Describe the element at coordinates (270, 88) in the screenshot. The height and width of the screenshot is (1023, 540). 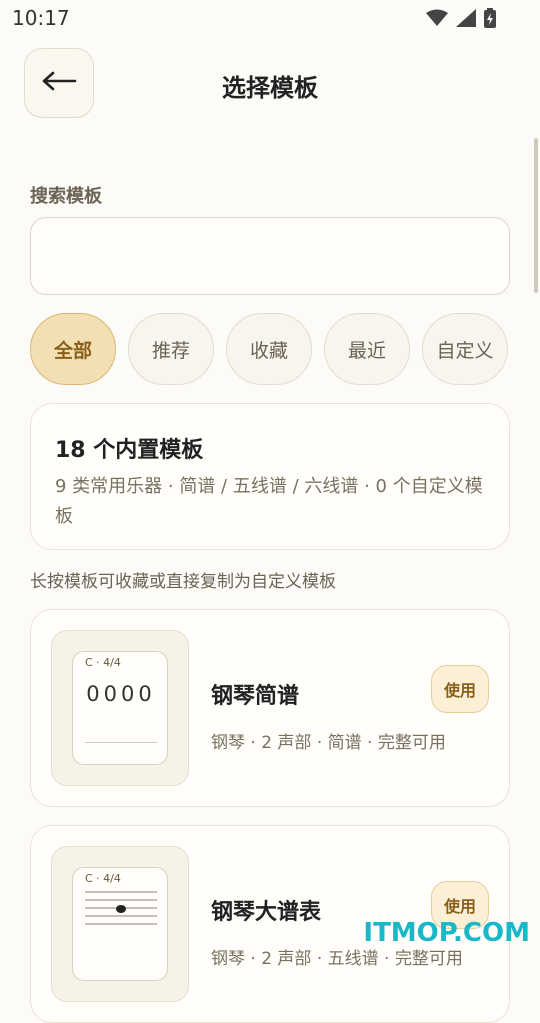
I see `page-title: 选择模板` at that location.